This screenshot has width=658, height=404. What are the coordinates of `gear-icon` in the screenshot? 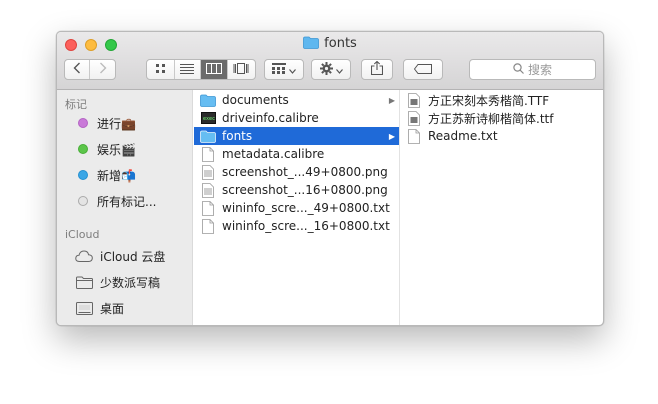 It's located at (326, 69).